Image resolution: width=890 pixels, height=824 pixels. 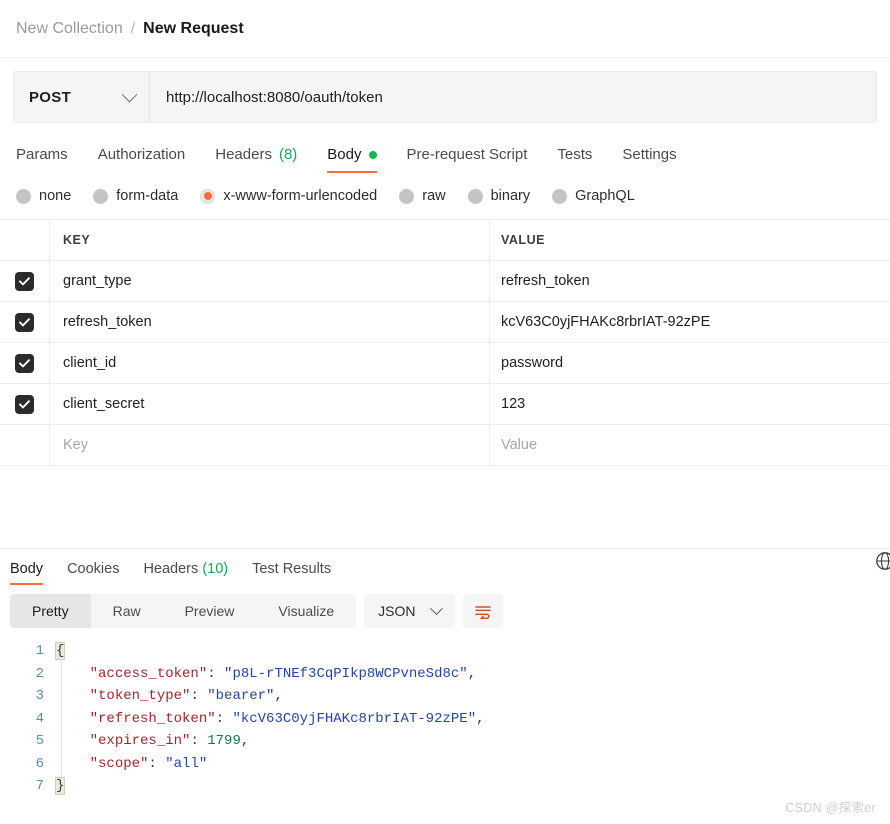 I want to click on response-tab-test-results: Test Results, so click(x=291, y=573).